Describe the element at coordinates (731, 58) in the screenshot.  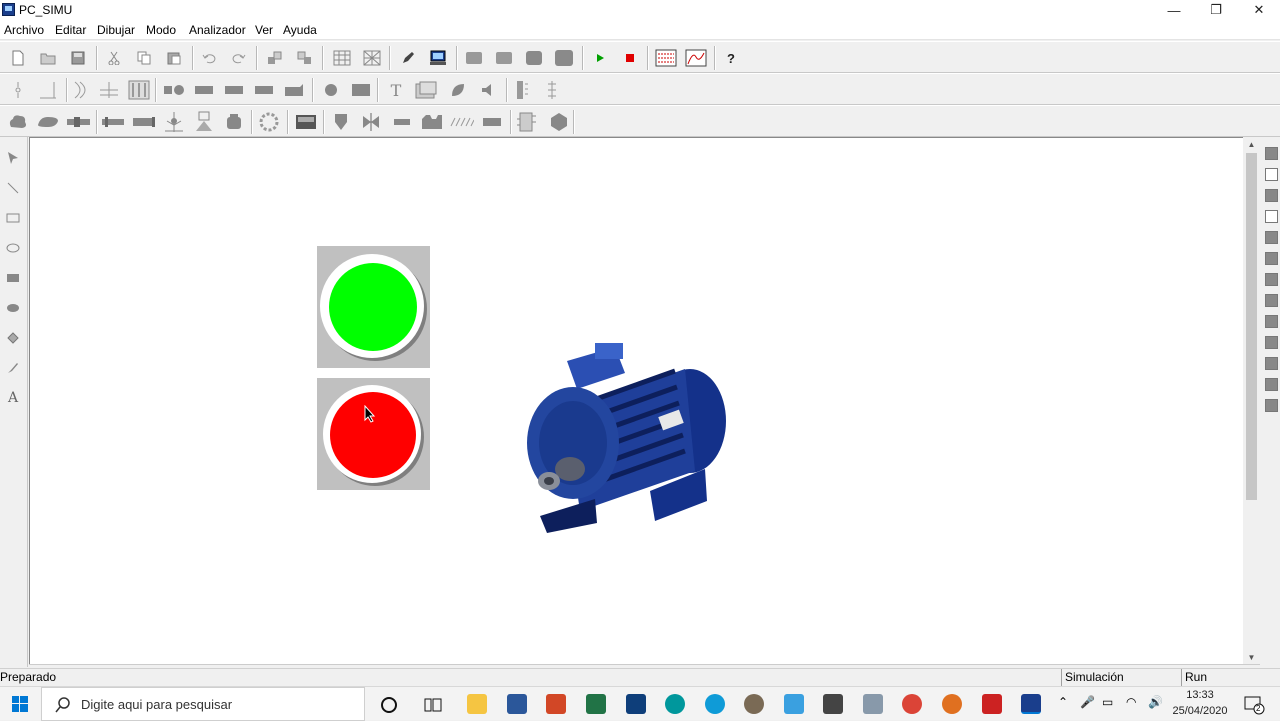
I see `help-button: ?` at that location.